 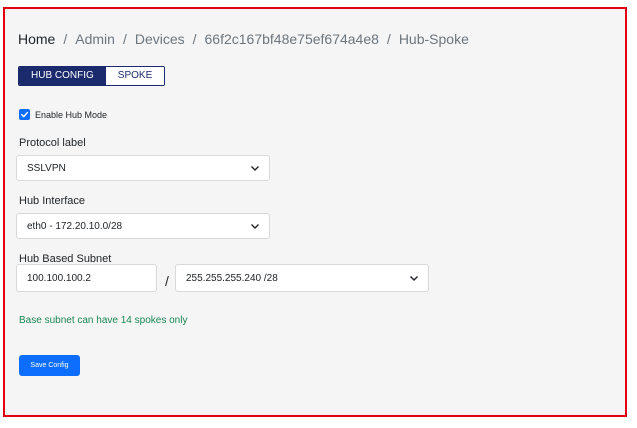 I want to click on config-tabs: HUB CONFIG SPOKE, so click(x=92, y=76).